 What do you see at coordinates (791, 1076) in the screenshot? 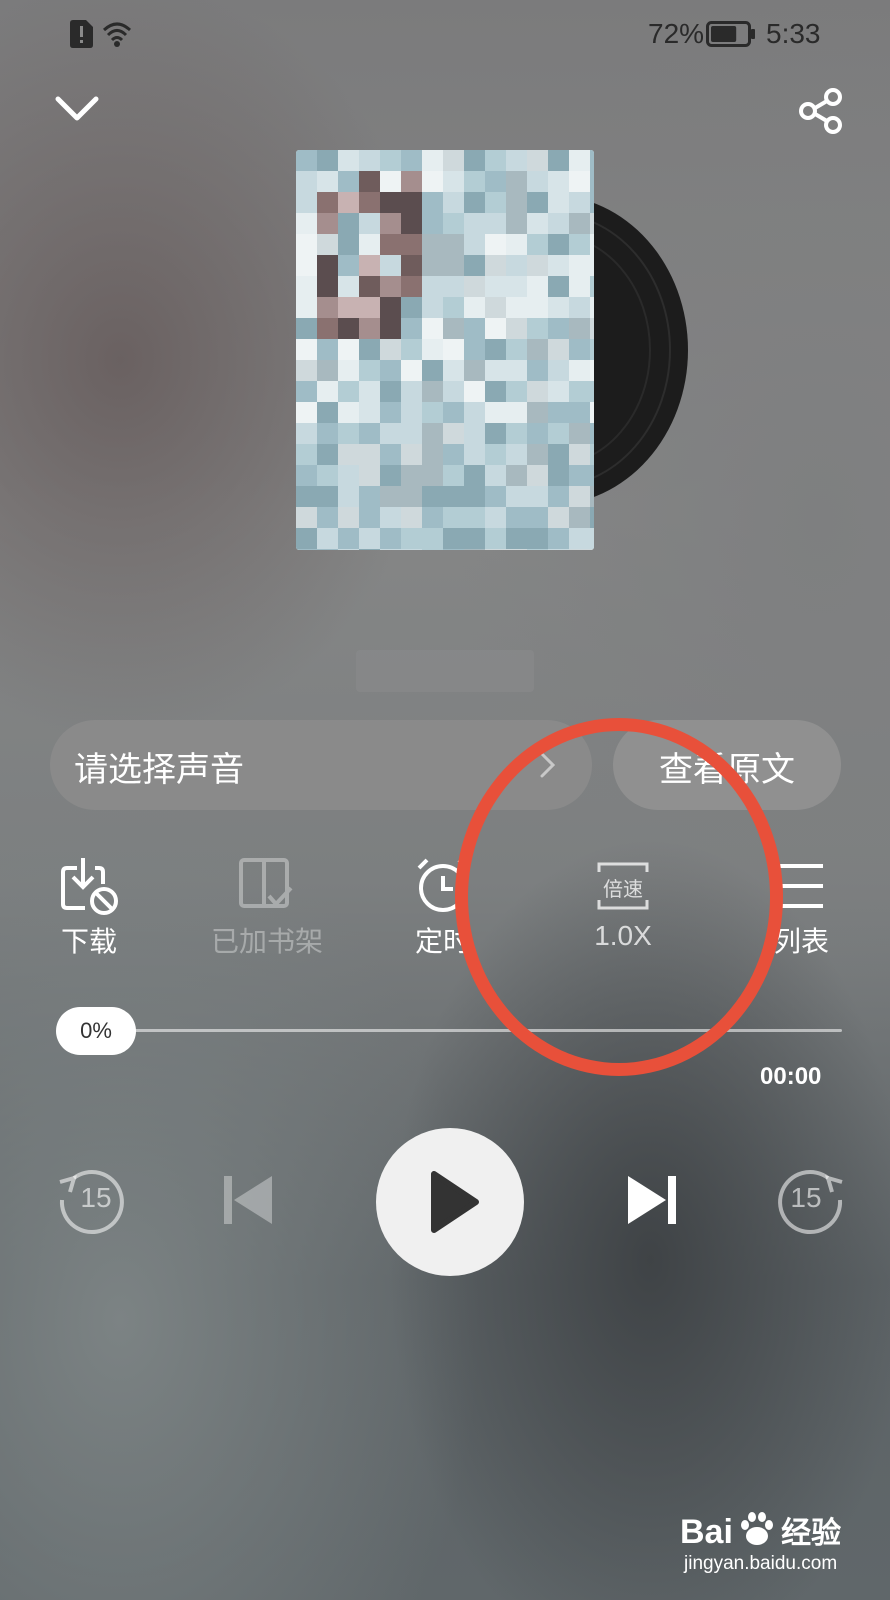
I see `duration-time: 00:00` at bounding box center [791, 1076].